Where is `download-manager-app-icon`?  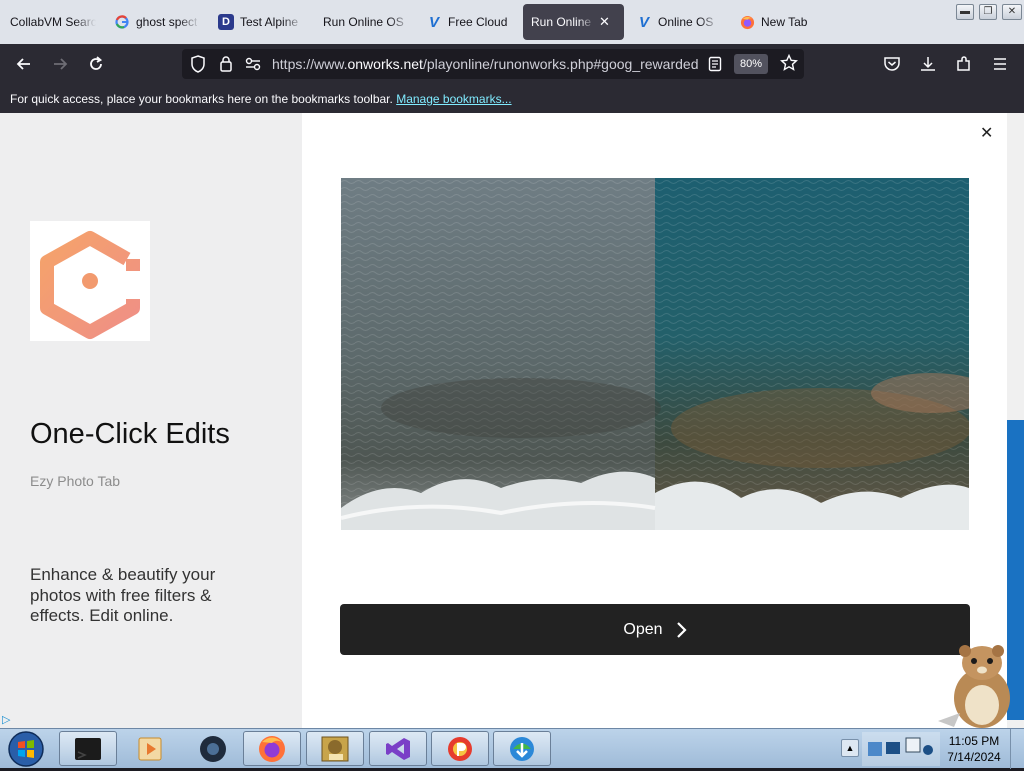
download-manager-app-icon is located at coordinates (522, 748).